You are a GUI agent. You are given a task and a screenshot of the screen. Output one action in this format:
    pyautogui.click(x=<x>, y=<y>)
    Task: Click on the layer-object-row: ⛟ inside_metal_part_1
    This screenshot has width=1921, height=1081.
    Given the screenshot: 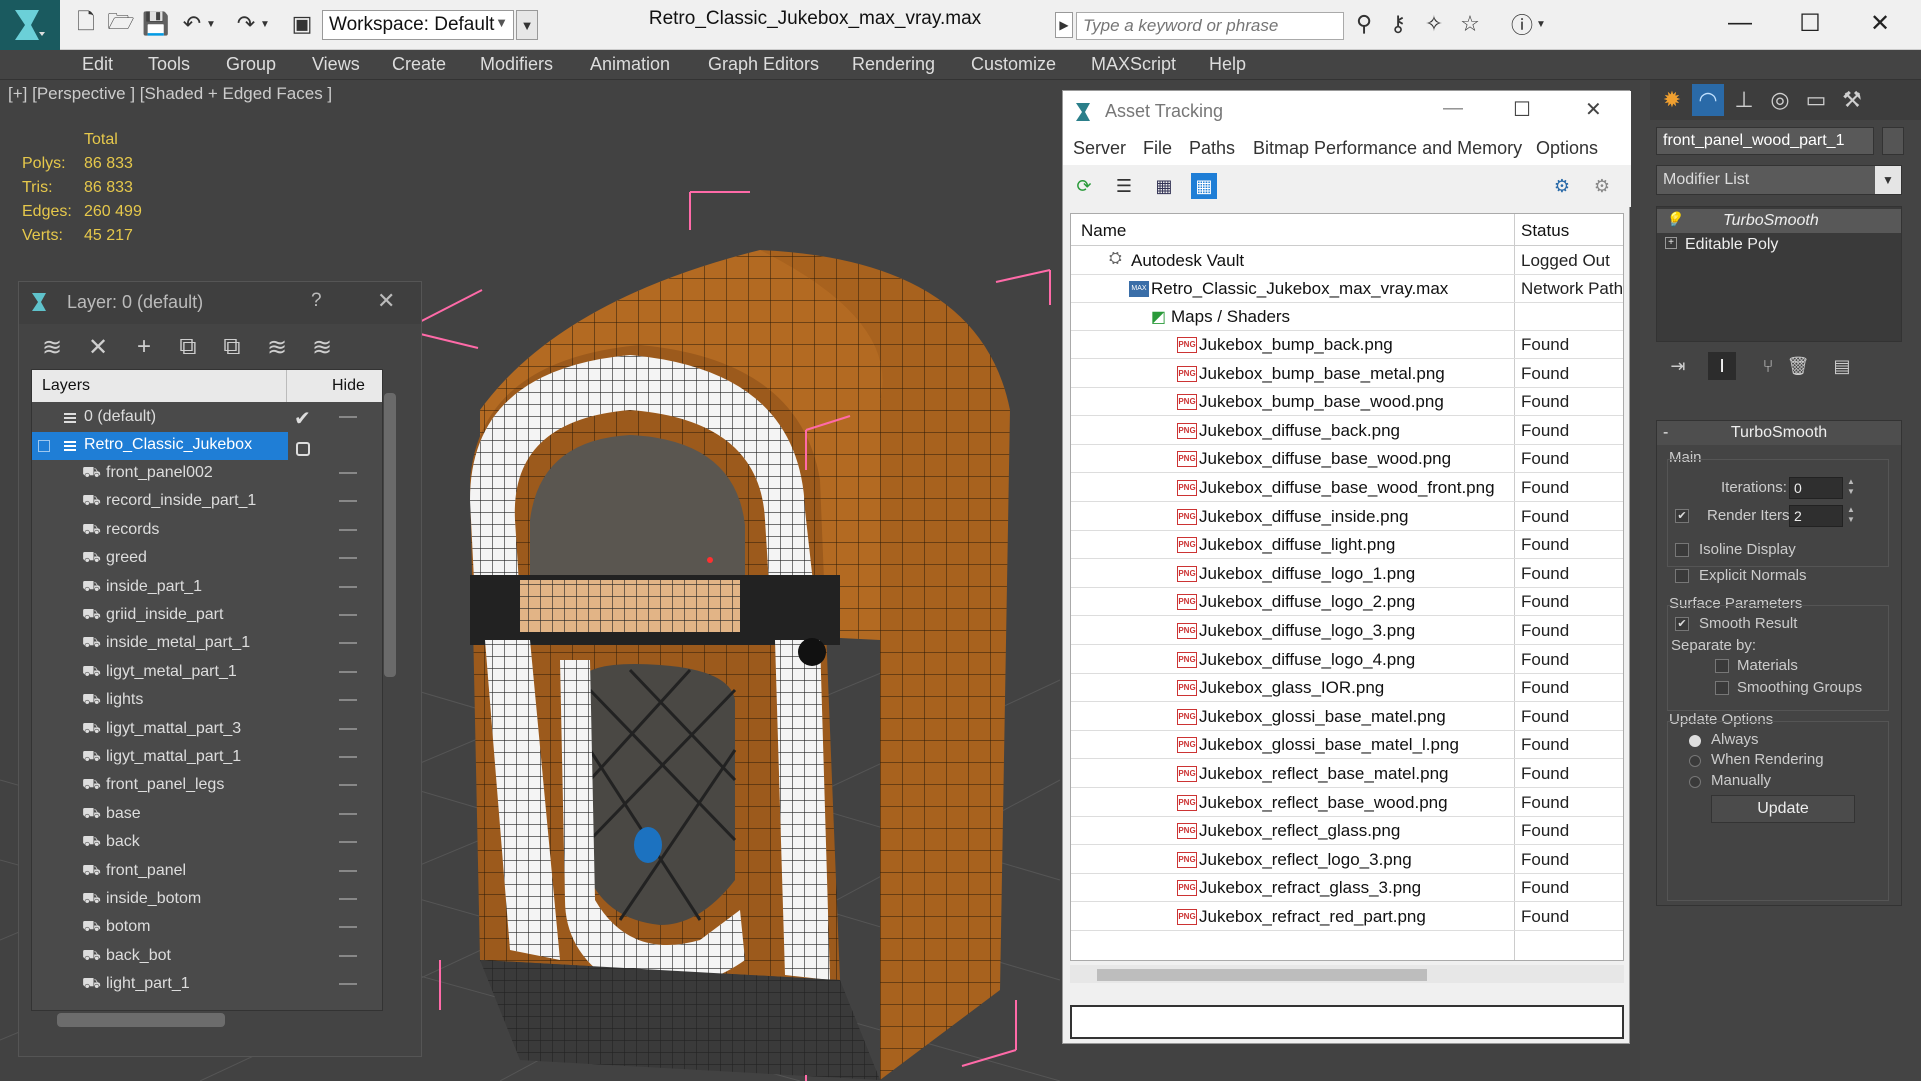 What is the action you would take?
    pyautogui.click(x=207, y=644)
    